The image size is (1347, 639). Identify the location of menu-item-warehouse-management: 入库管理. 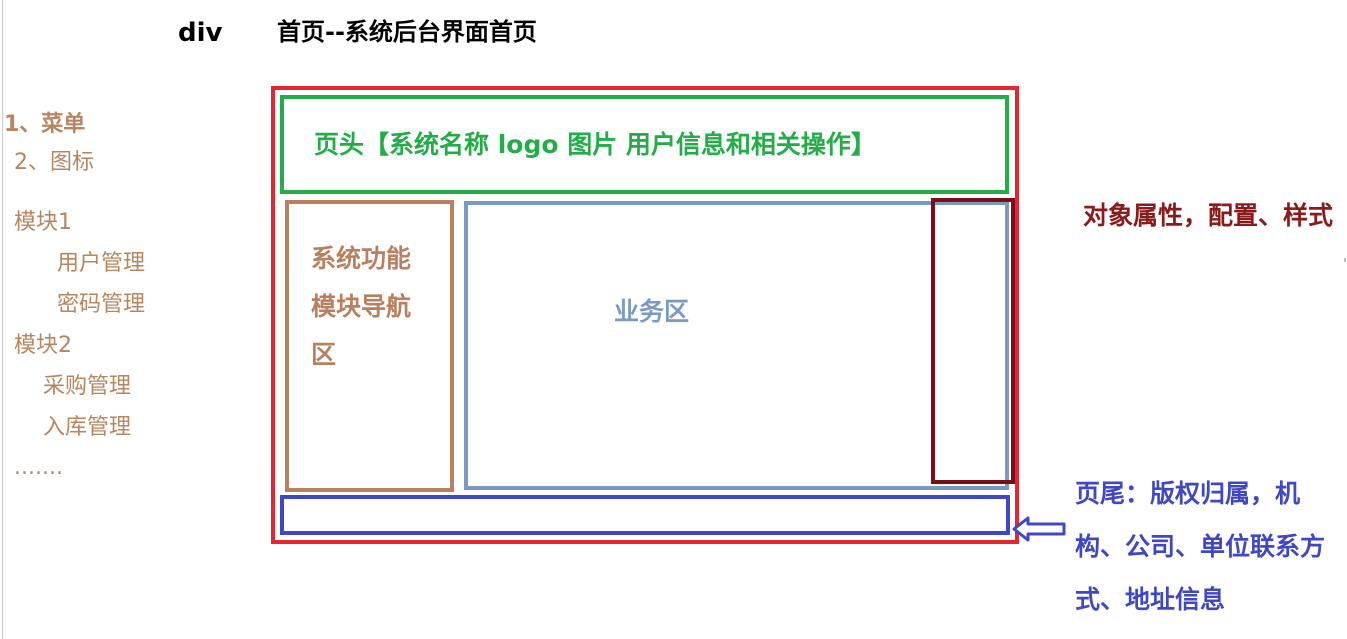
(87, 427).